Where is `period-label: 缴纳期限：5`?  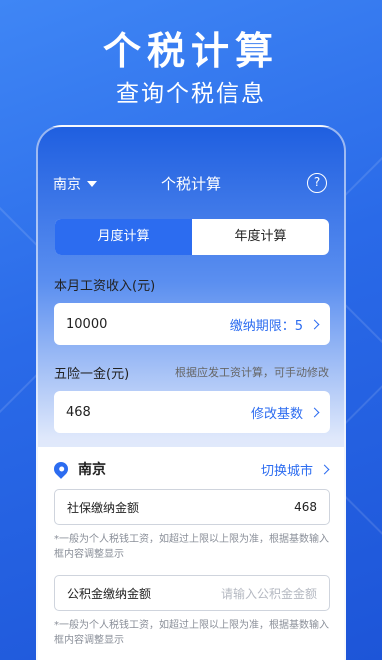 period-label: 缴纳期限：5 is located at coordinates (266, 326).